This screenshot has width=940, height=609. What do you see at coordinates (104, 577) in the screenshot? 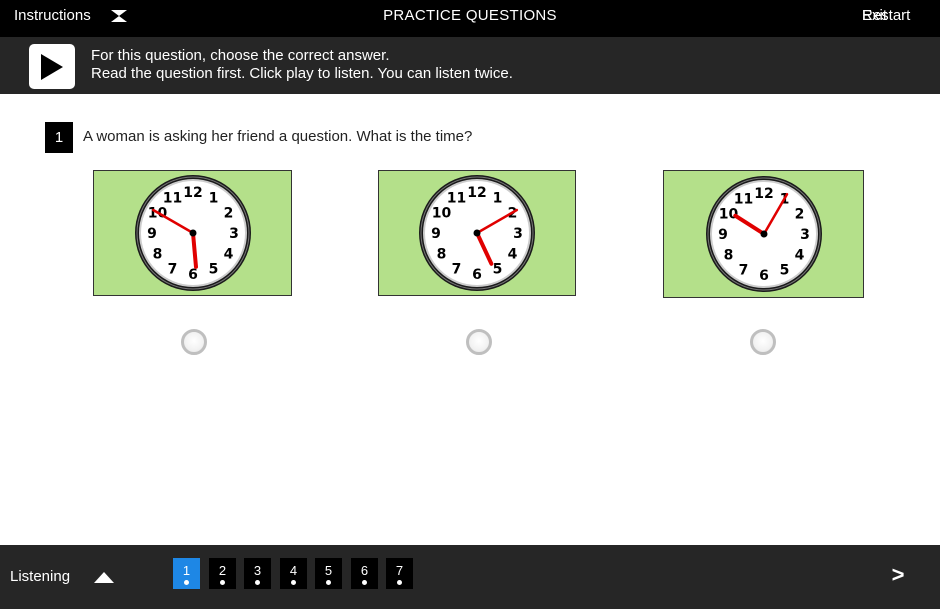
I see `chevron-up-icon` at bounding box center [104, 577].